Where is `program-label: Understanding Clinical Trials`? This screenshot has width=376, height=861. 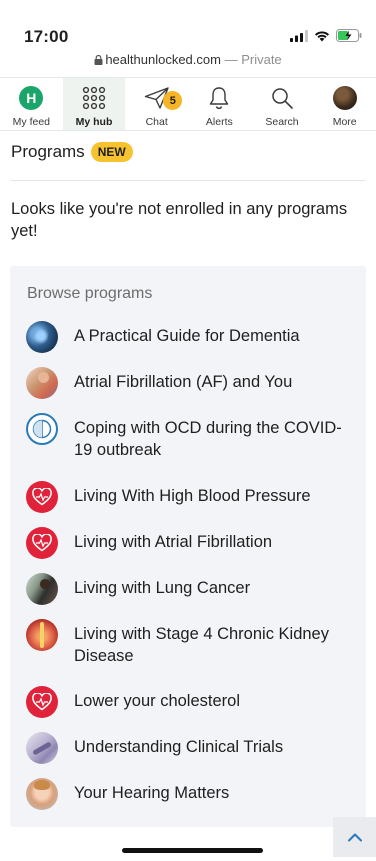
program-label: Understanding Clinical Trials is located at coordinates (179, 747).